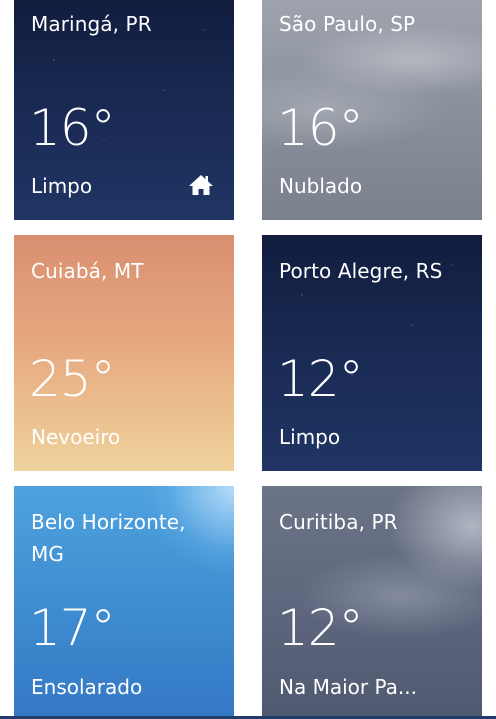  I want to click on tile-condition: Nevoeiro, so click(76, 437).